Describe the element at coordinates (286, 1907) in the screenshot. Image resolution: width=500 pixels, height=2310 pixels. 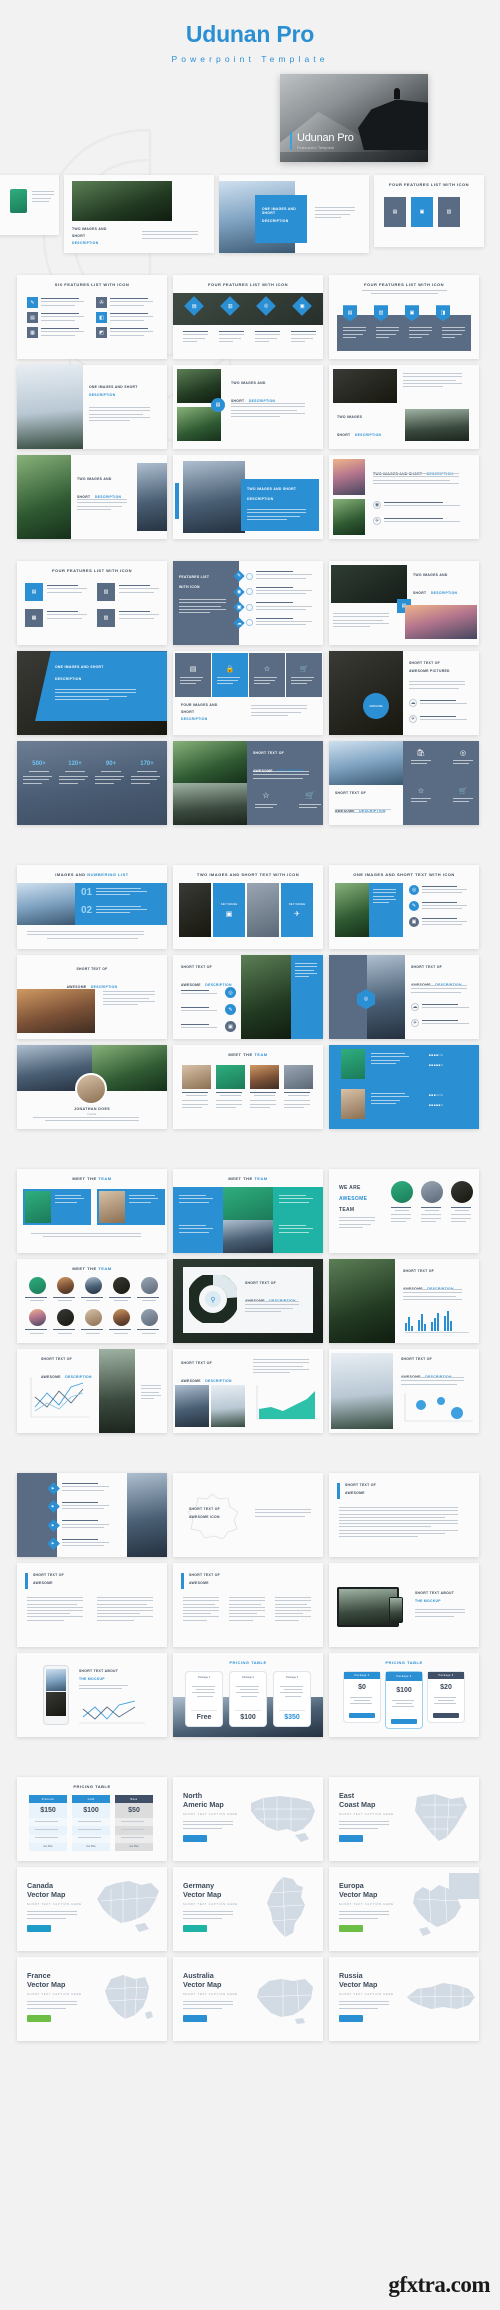
I see `germany-map-icon` at that location.